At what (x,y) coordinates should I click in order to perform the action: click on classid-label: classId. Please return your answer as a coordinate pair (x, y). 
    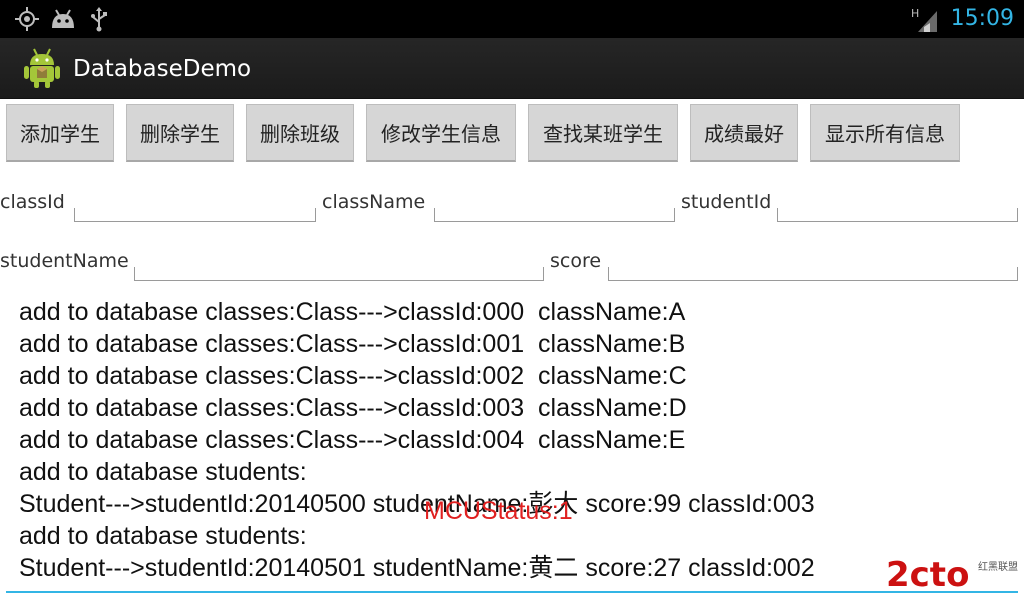
    Looking at the image, I should click on (32, 202).